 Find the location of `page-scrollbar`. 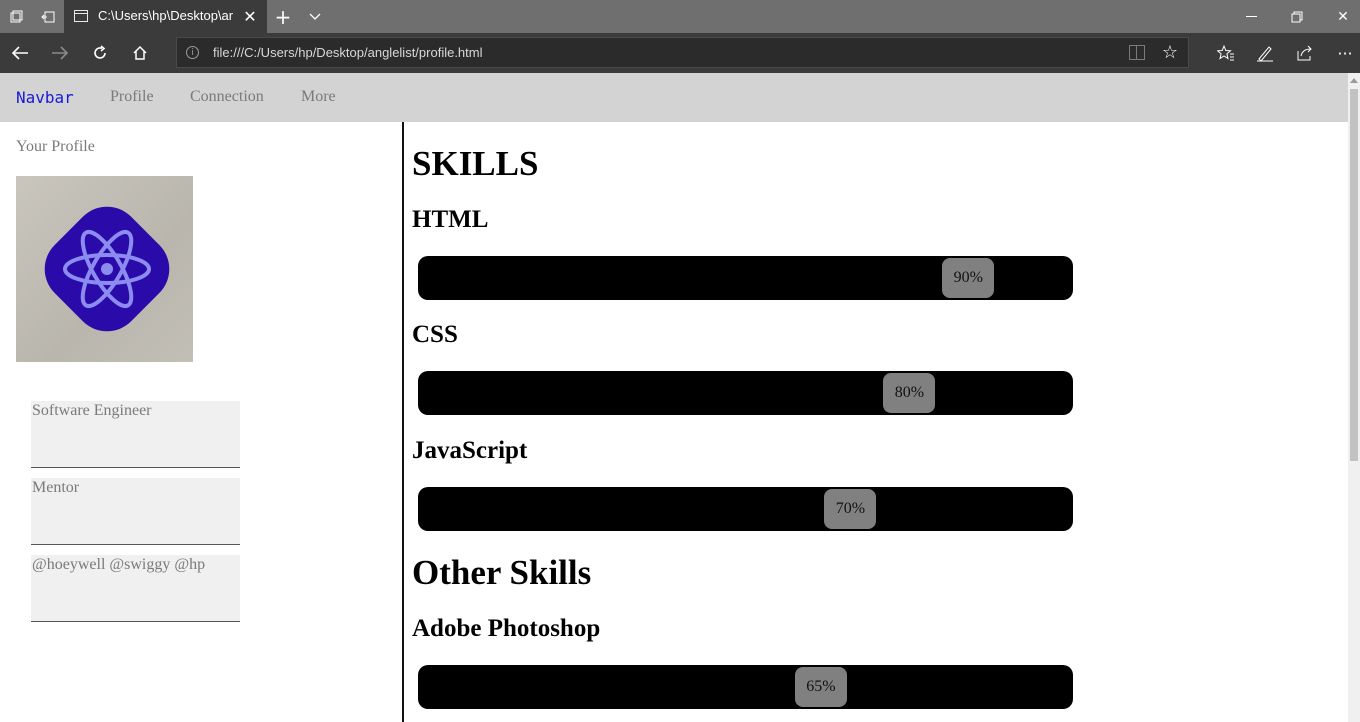

page-scrollbar is located at coordinates (1354, 397).